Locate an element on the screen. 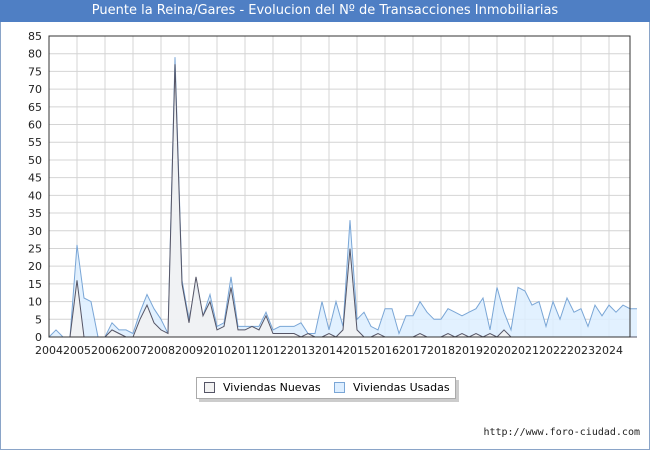 The image size is (650, 450). legend-label-nuevas: Viviendas Nuevas is located at coordinates (272, 387).